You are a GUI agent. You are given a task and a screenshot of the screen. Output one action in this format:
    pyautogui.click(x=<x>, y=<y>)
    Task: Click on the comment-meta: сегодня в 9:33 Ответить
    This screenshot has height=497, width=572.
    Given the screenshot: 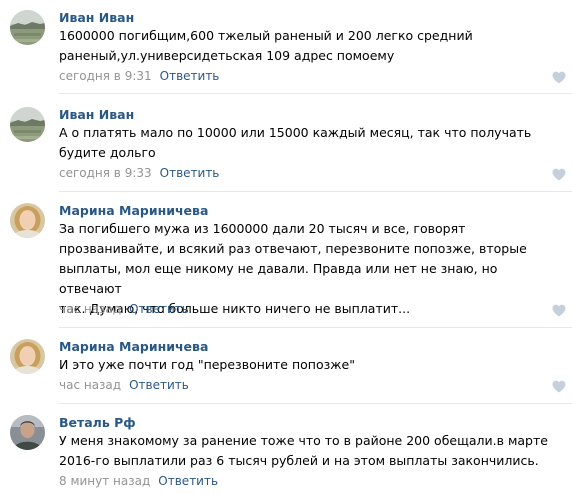 What is the action you would take?
    pyautogui.click(x=139, y=173)
    